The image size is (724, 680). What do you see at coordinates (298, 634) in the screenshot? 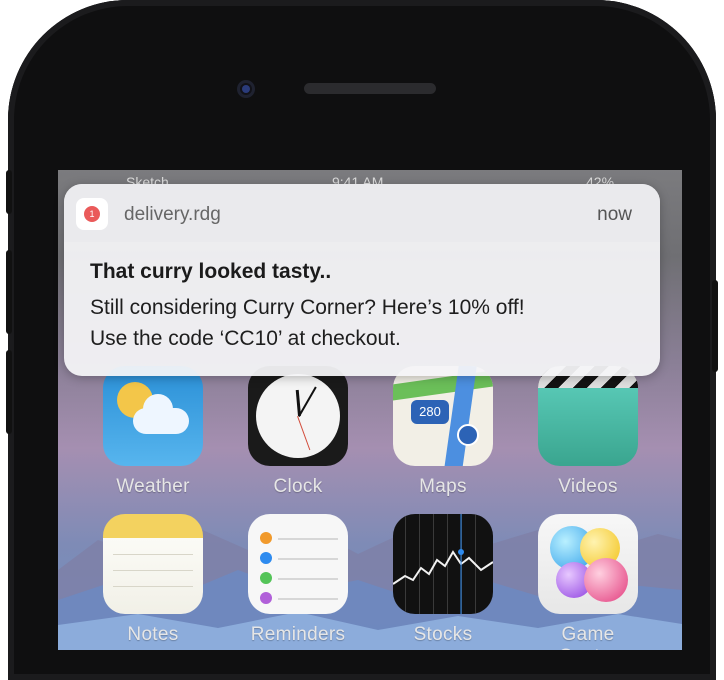
I see `app-label-reminders: Reminders` at bounding box center [298, 634].